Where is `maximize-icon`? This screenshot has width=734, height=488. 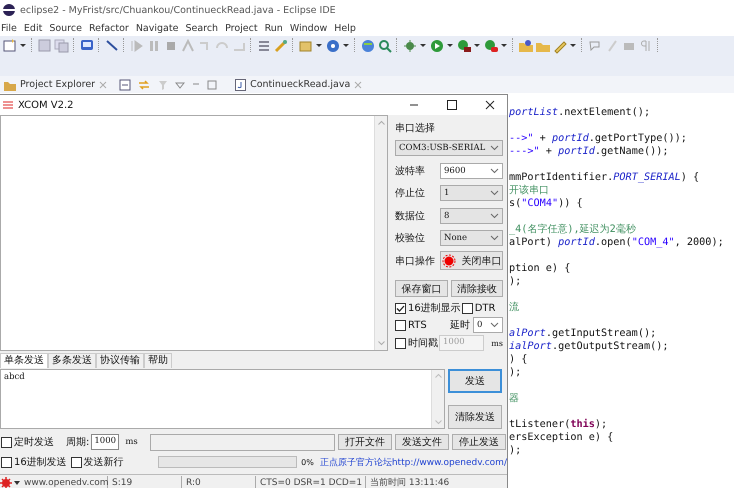 maximize-icon is located at coordinates (452, 105).